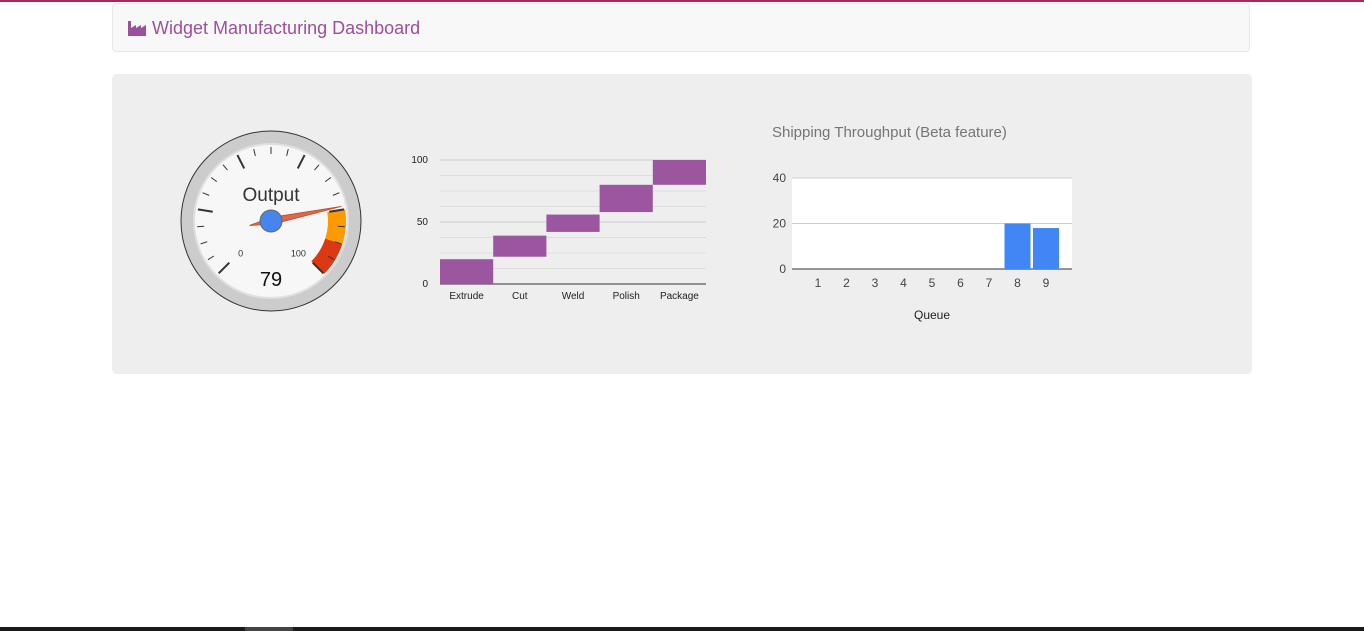 This screenshot has height=631, width=1364. What do you see at coordinates (682, 629) in the screenshot?
I see `taskbar-strip` at bounding box center [682, 629].